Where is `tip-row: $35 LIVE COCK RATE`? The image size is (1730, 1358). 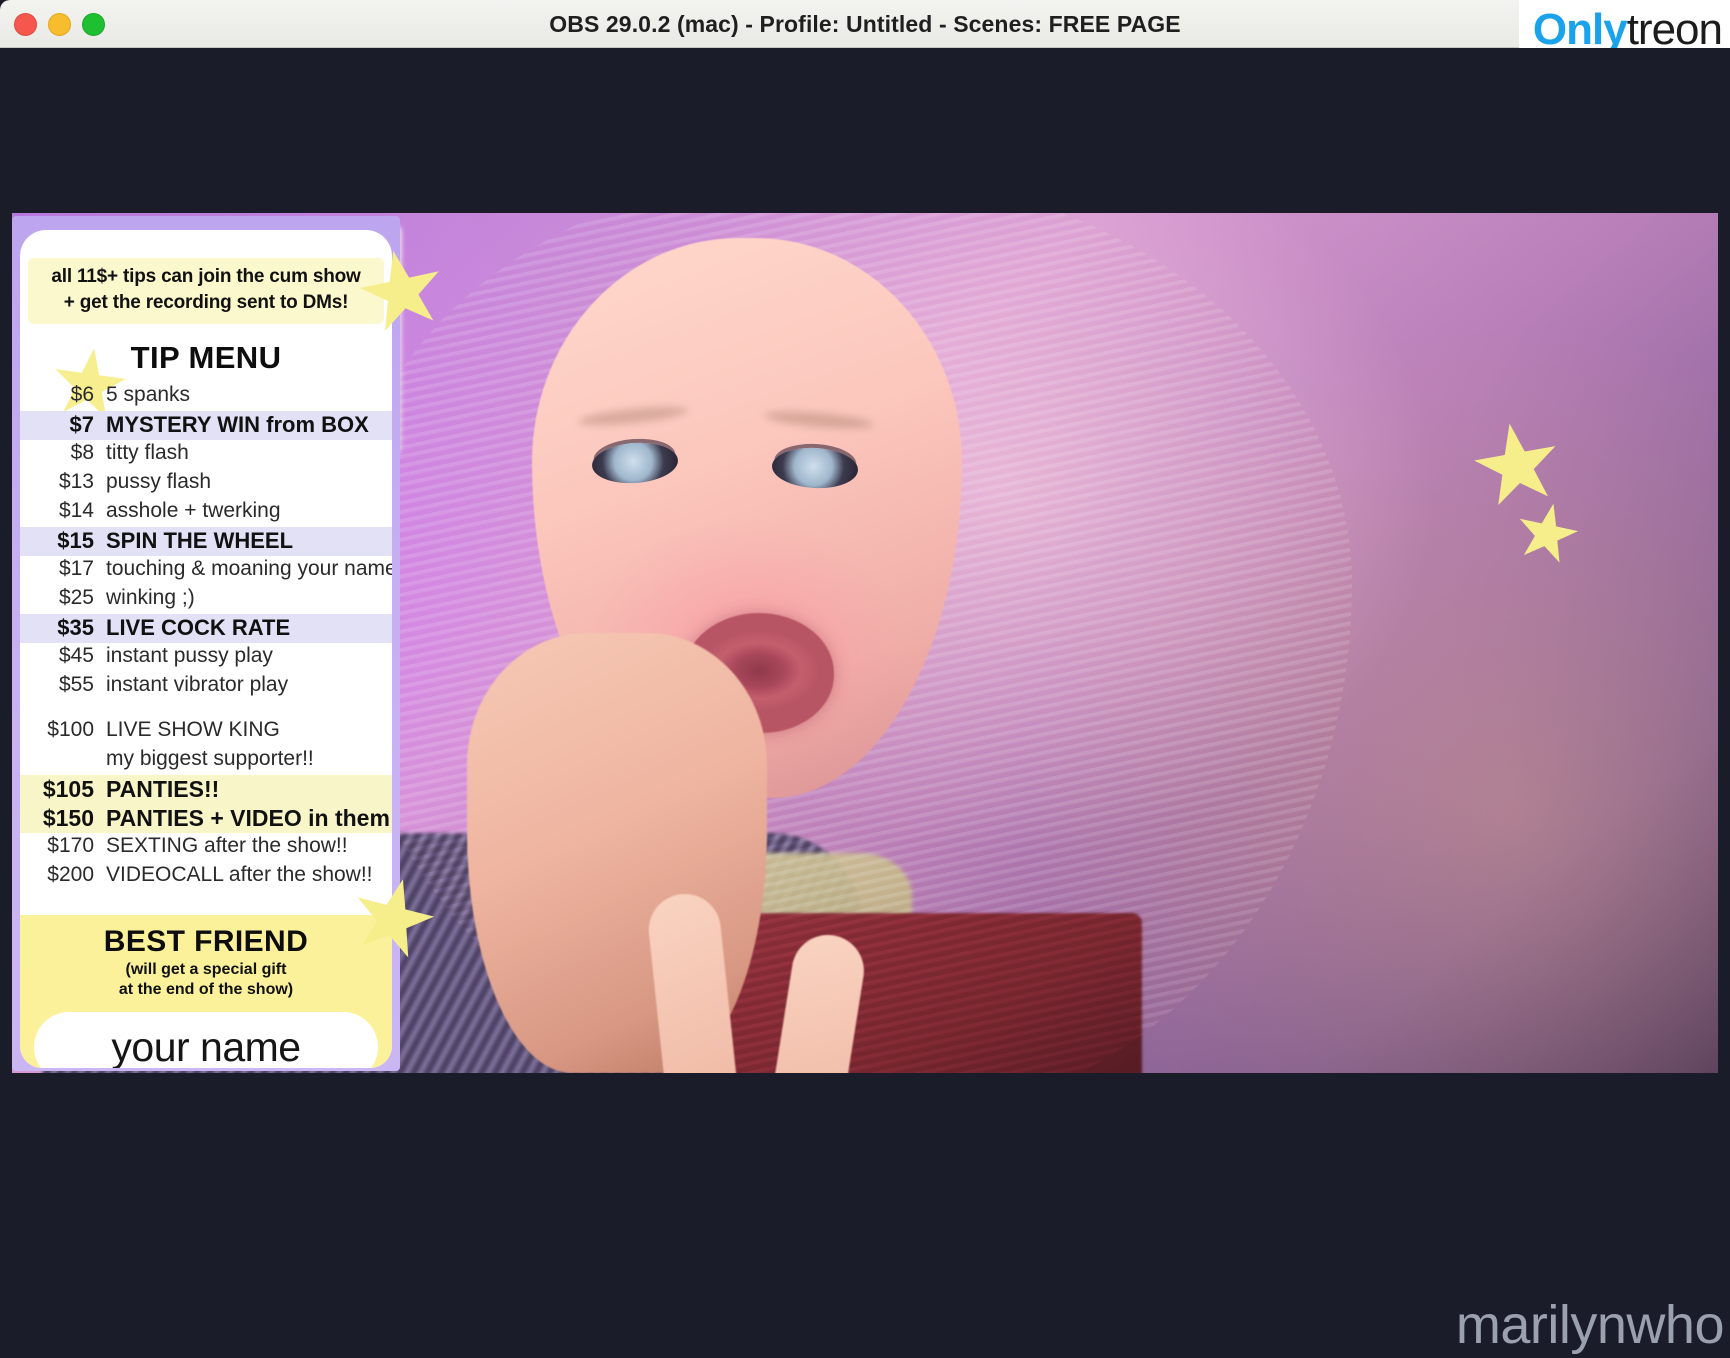
tip-row: $35 LIVE COCK RATE is located at coordinates (206, 628).